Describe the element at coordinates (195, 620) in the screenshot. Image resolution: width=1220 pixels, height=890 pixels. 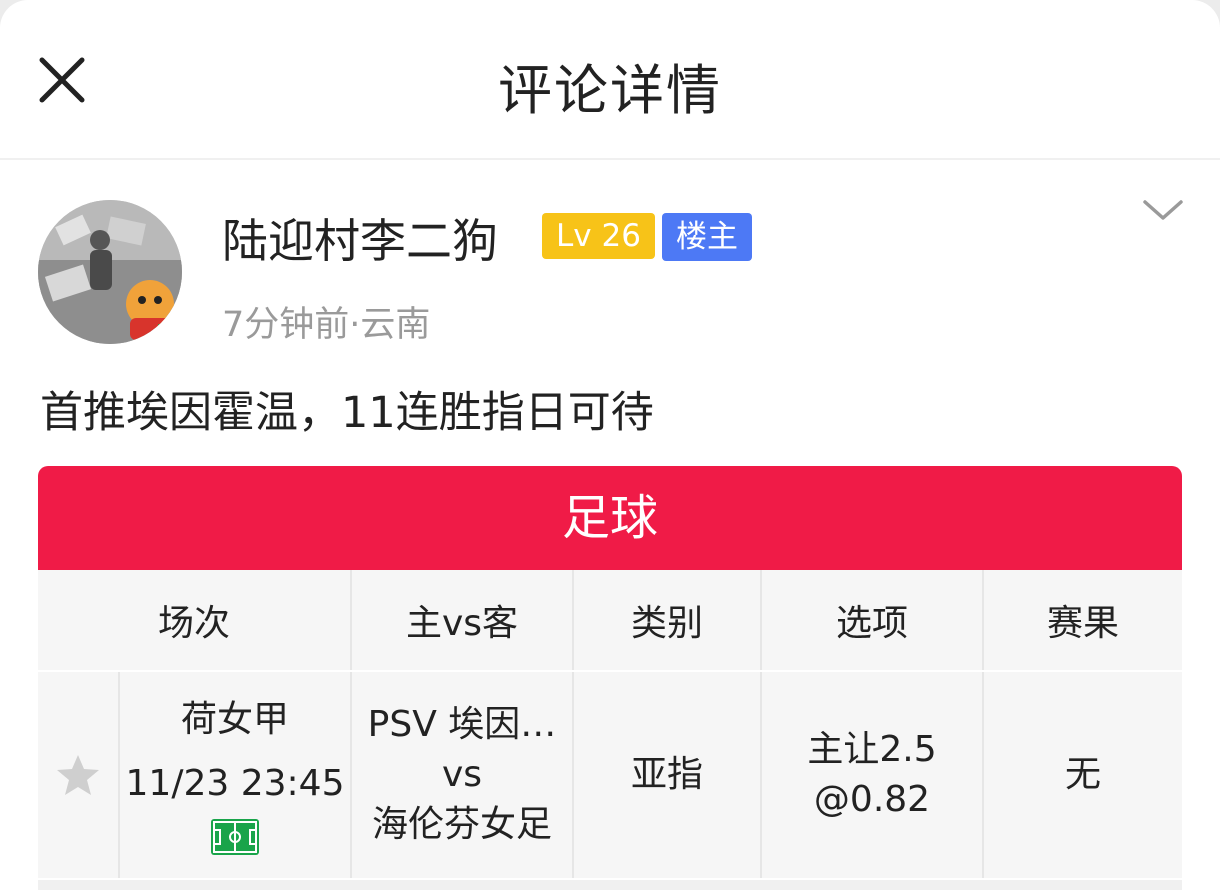
I see `column-header-match: 场次` at that location.